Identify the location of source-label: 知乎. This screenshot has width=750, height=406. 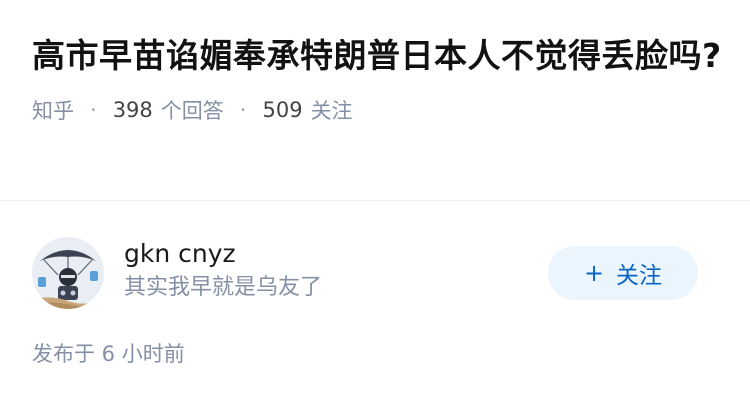
(53, 110).